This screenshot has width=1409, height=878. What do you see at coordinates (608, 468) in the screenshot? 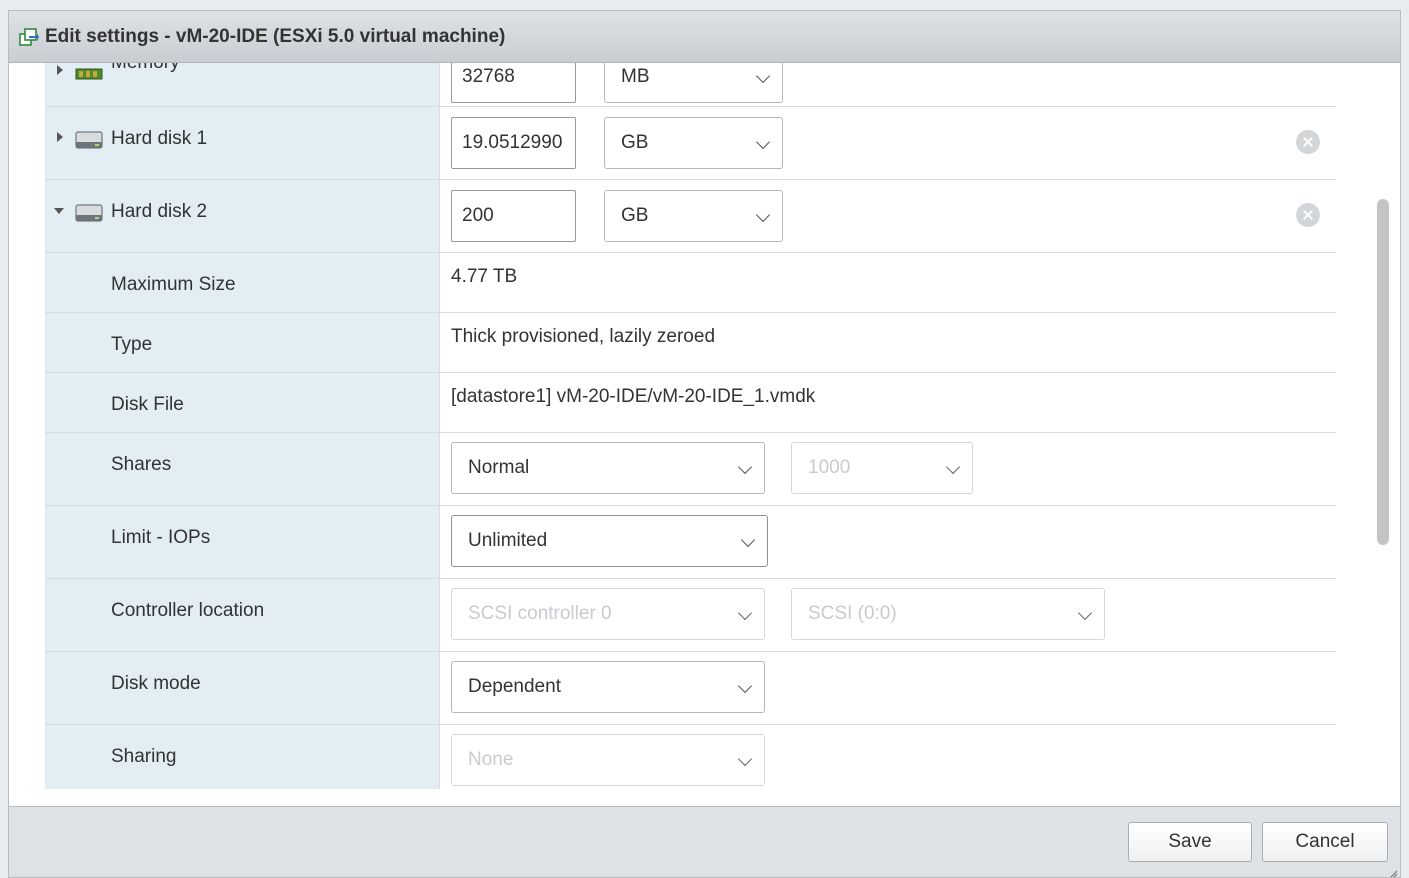
I see `shares-level-select: Normal` at bounding box center [608, 468].